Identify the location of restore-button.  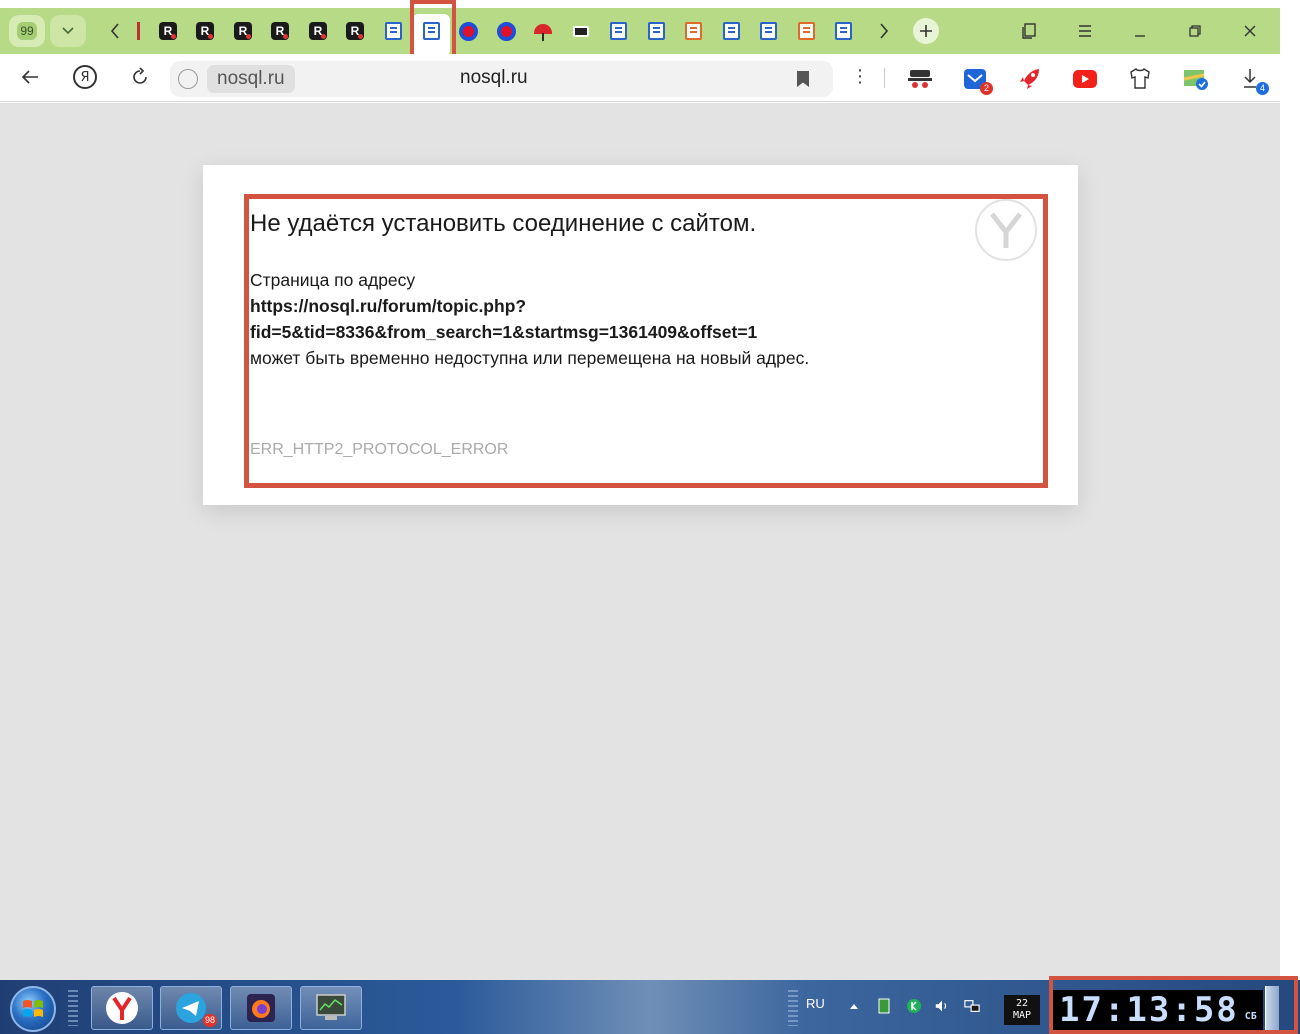
(1195, 31).